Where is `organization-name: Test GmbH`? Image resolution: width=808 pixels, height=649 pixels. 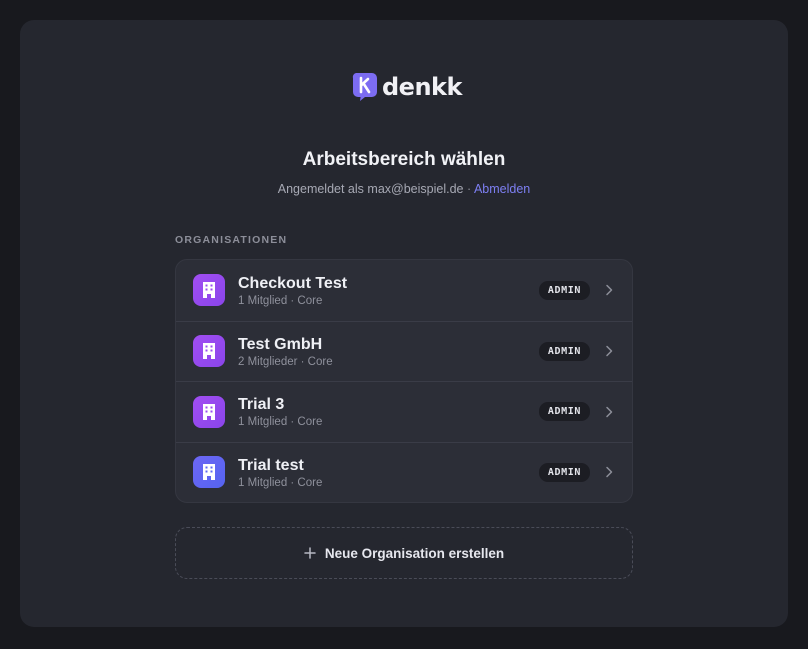 organization-name: Test GmbH is located at coordinates (280, 344).